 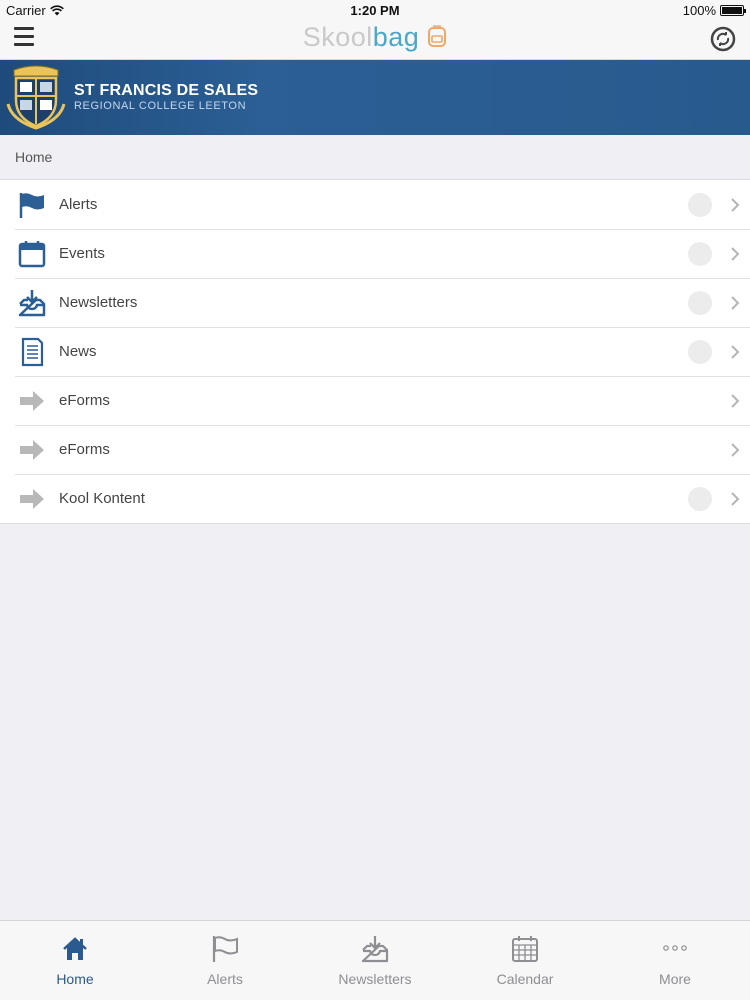 I want to click on school-name: ST FRANCIS DE SALES, so click(x=166, y=90).